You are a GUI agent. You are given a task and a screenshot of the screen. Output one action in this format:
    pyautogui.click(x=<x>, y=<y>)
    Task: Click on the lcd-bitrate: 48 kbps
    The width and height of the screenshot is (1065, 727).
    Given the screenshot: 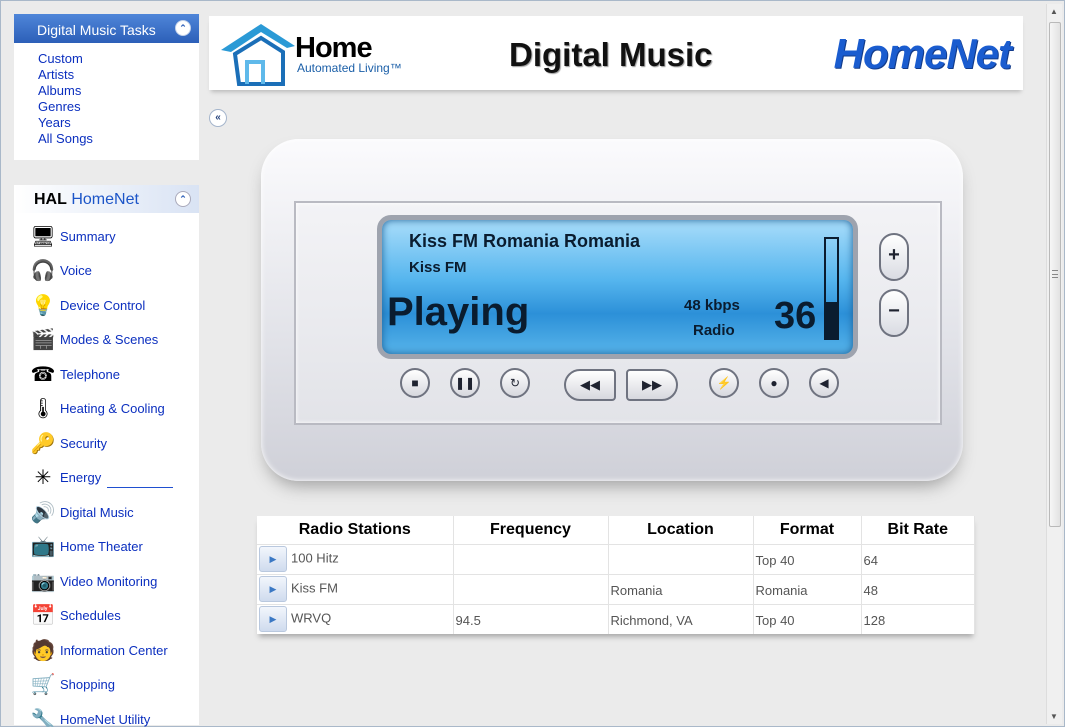 What is the action you would take?
    pyautogui.click(x=712, y=305)
    